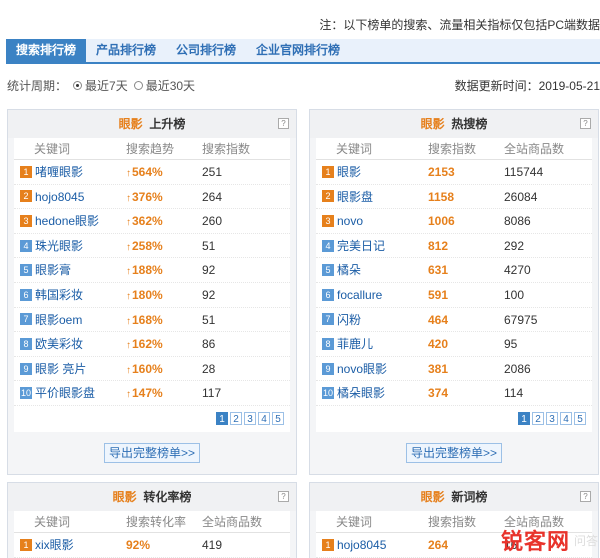 This screenshot has width=600, height=558. What do you see at coordinates (150, 149) in the screenshot?
I see `col-metric: 搜索趋势` at bounding box center [150, 149].